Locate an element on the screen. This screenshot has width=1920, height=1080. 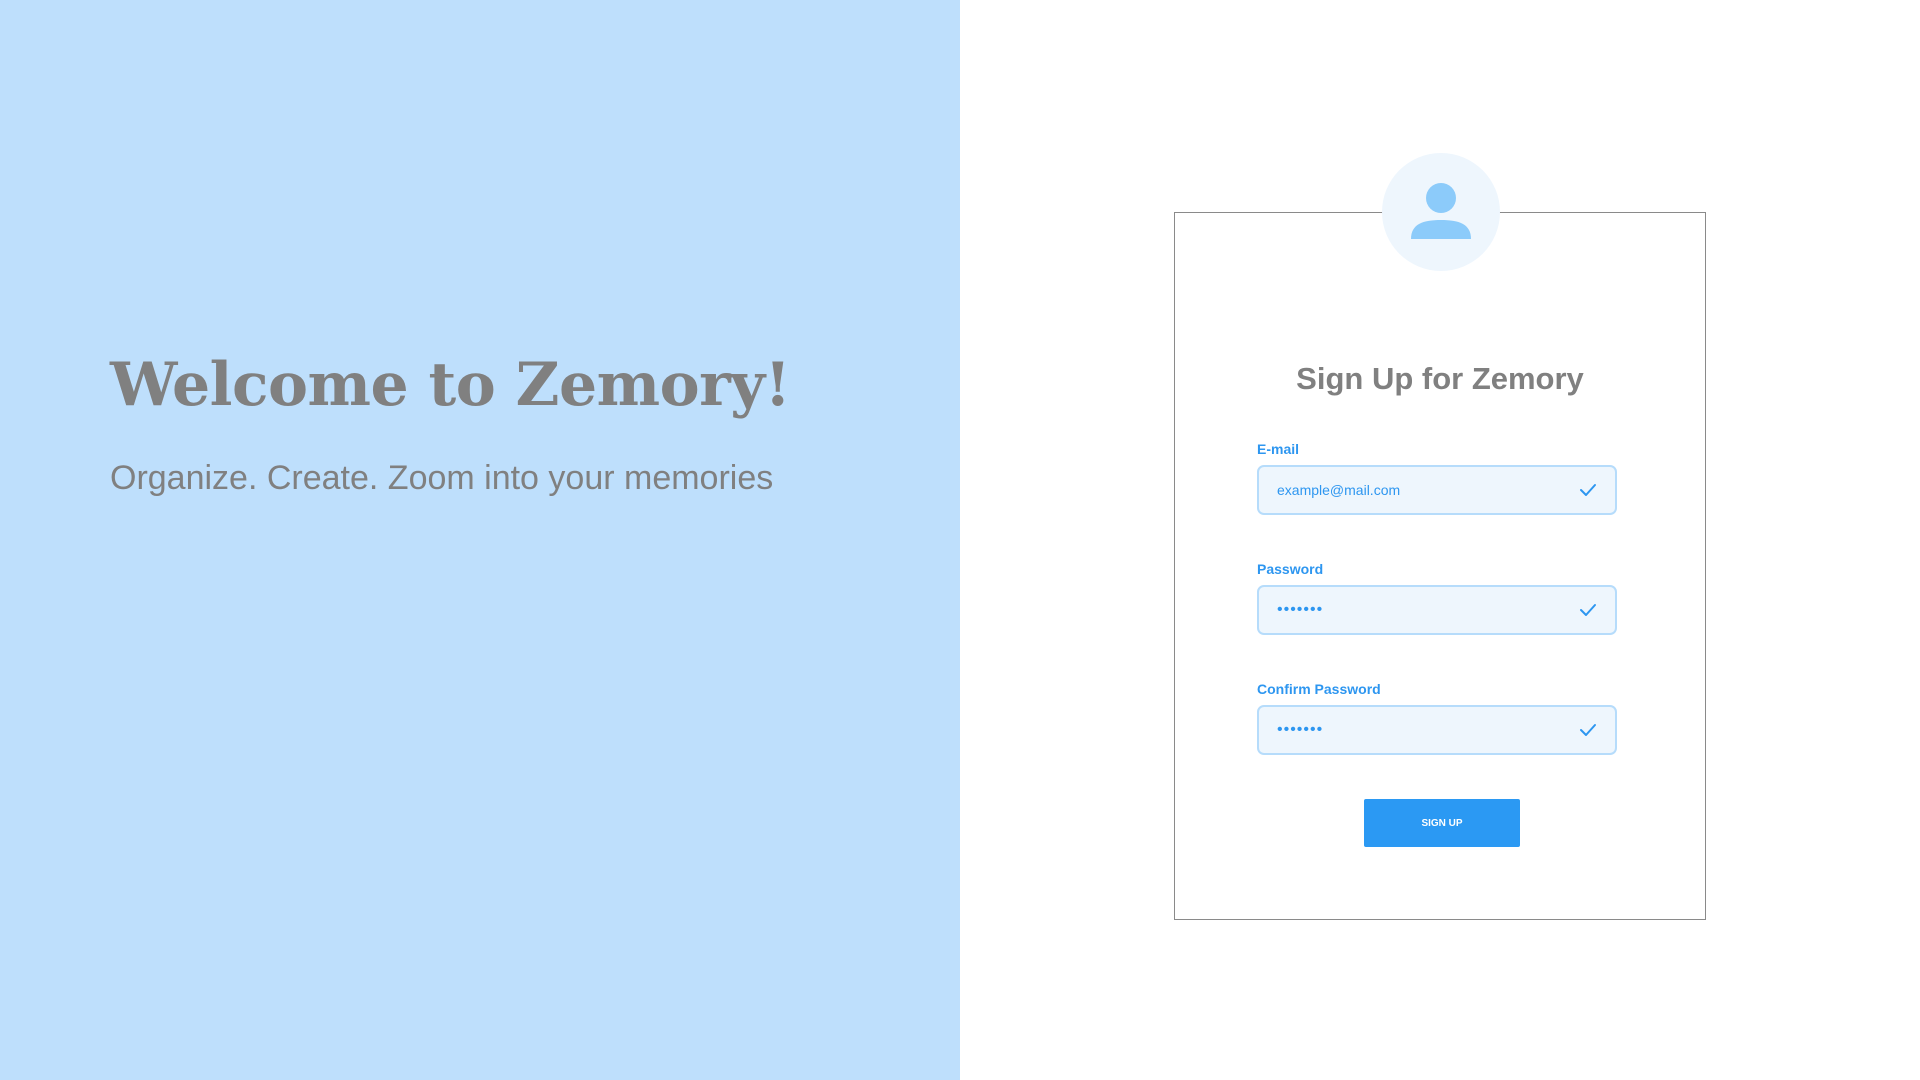
password-field is located at coordinates (1437, 610).